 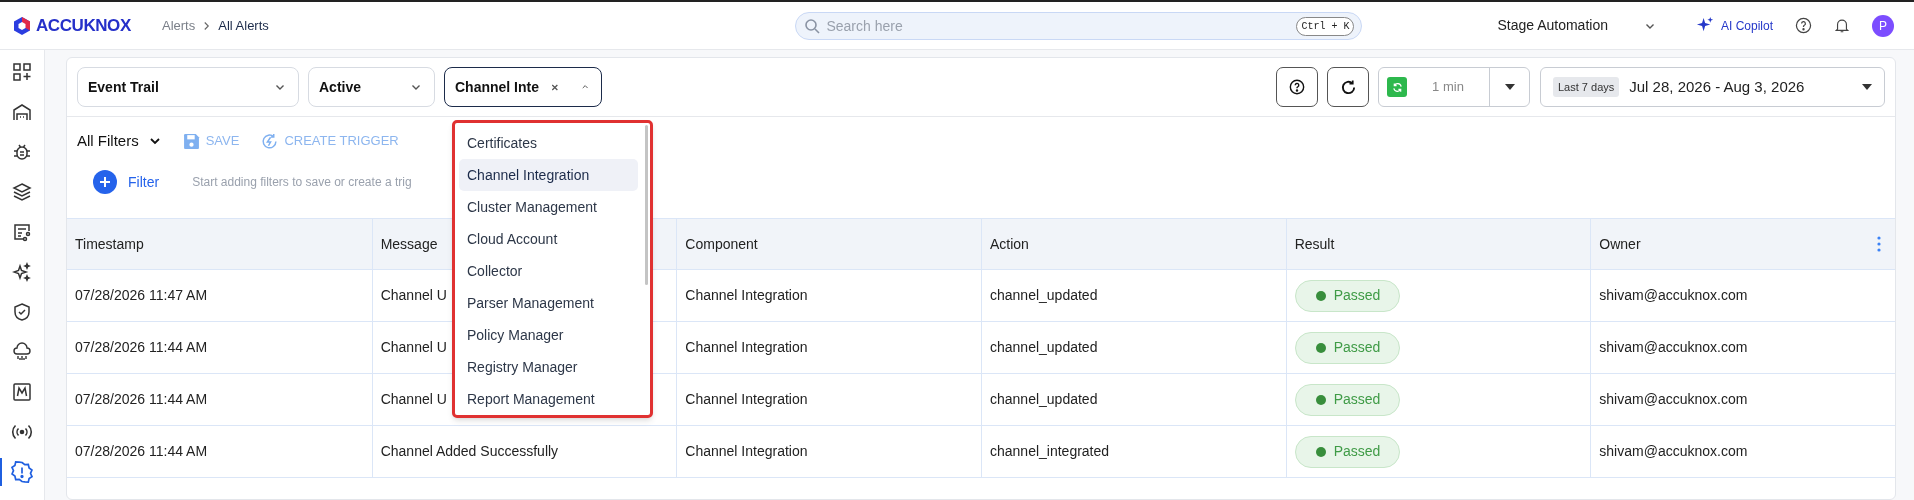 What do you see at coordinates (548, 175) in the screenshot?
I see `dropdown-option: Channel Integration` at bounding box center [548, 175].